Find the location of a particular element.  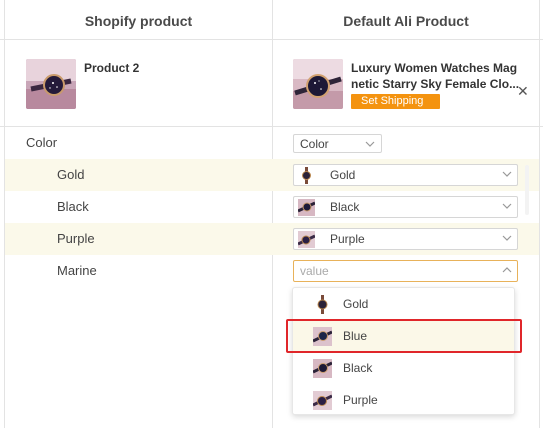

ali-title-line1: Luxury Women Watches Mag is located at coordinates (434, 68).